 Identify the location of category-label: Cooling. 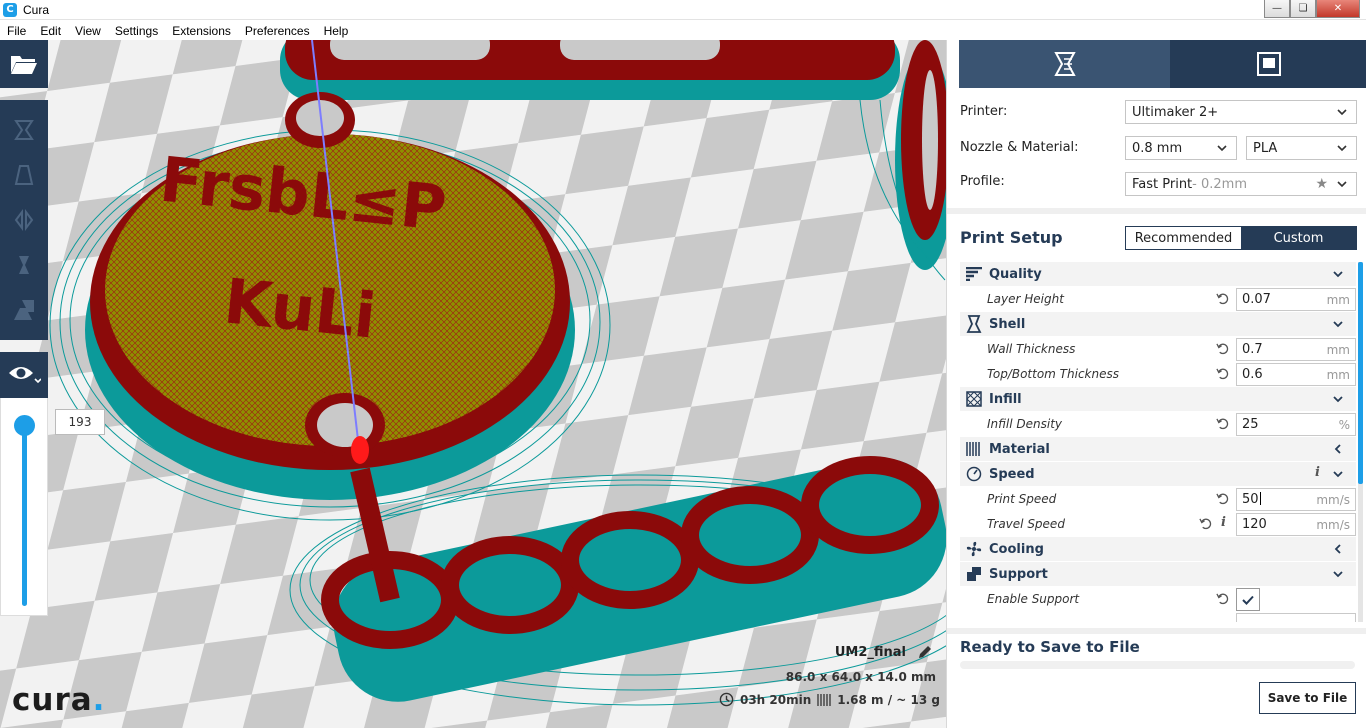
(1016, 549).